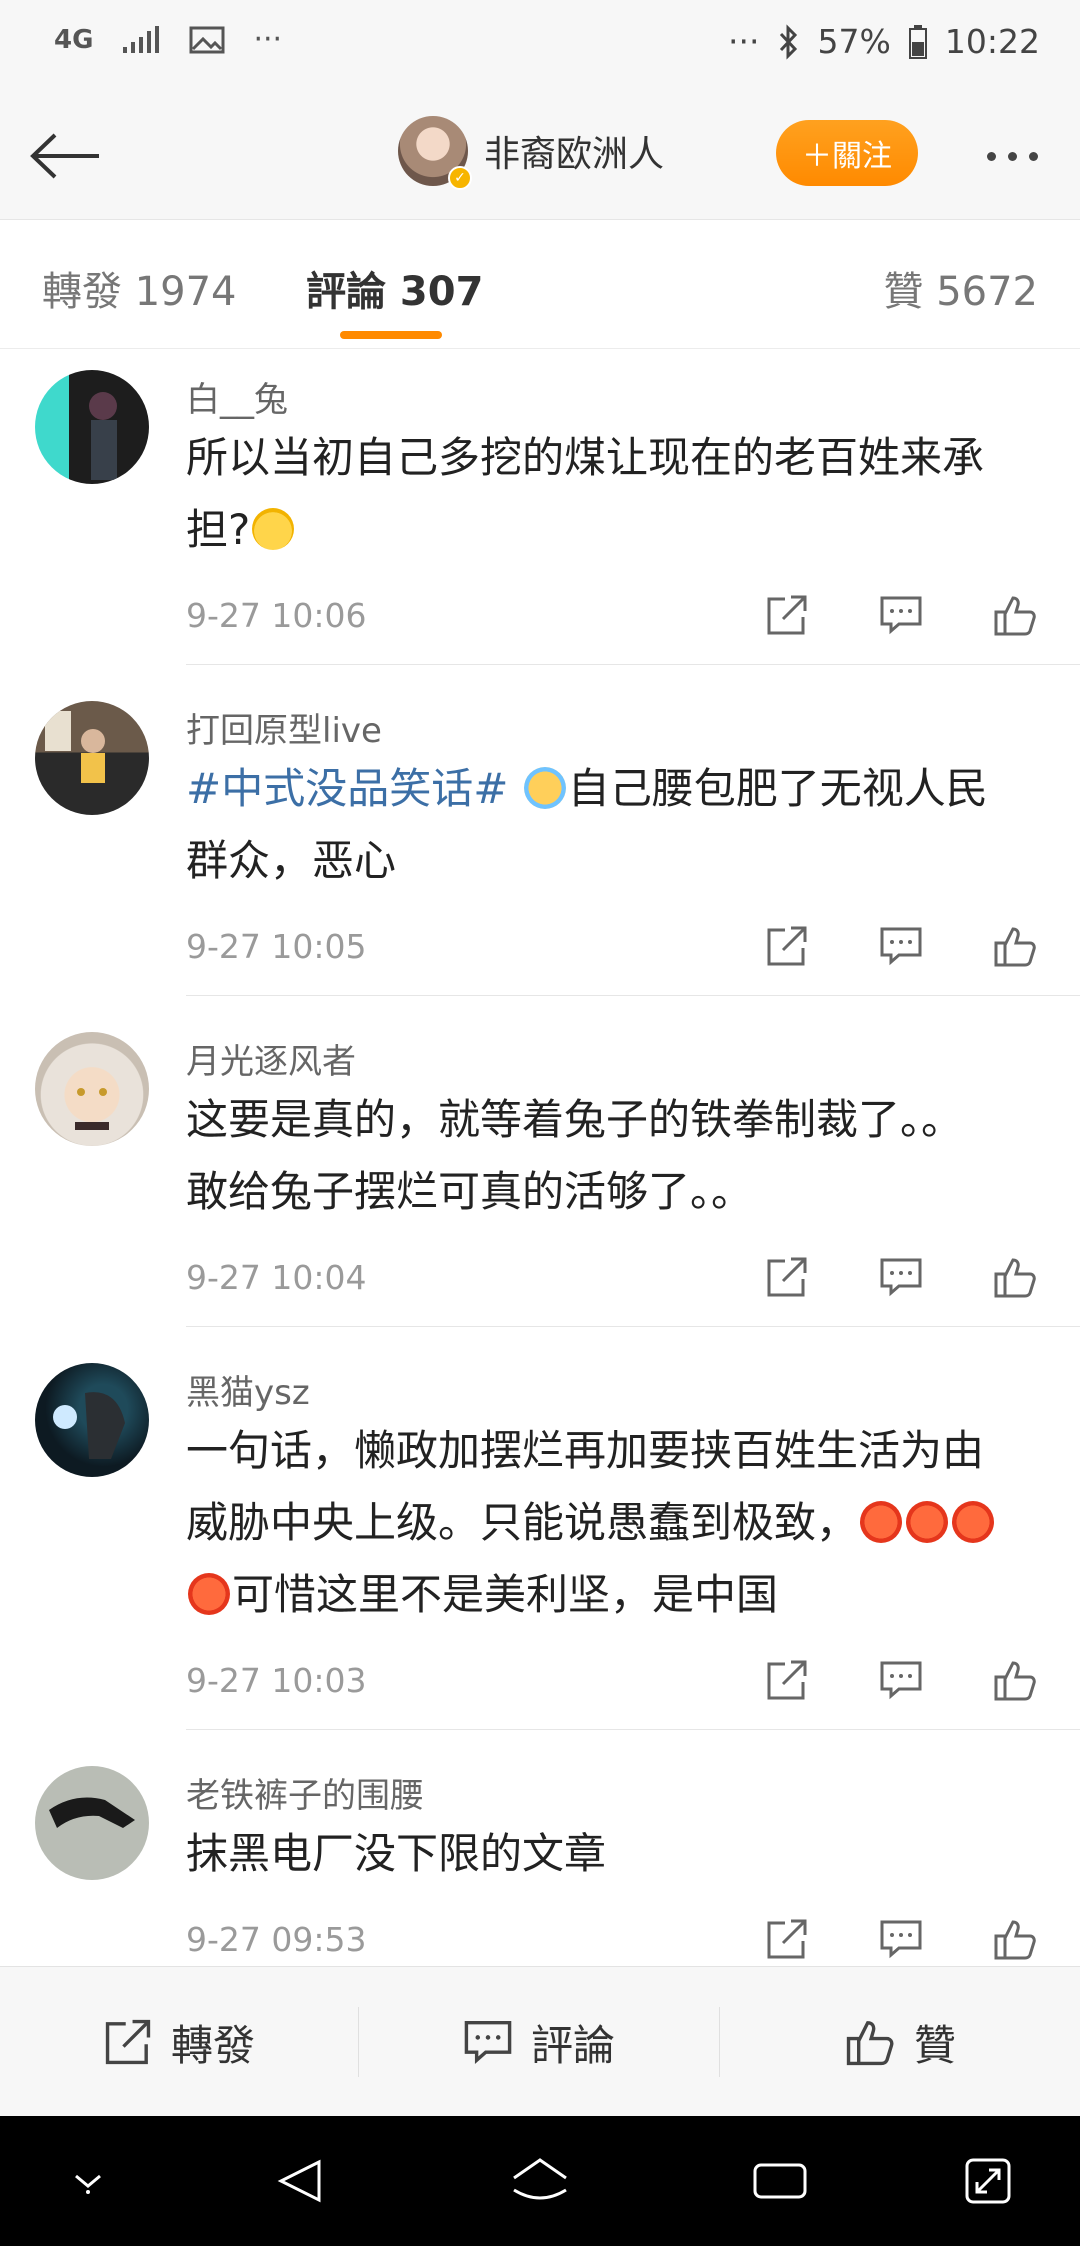  I want to click on network-4g-icon: 4G, so click(74, 39).